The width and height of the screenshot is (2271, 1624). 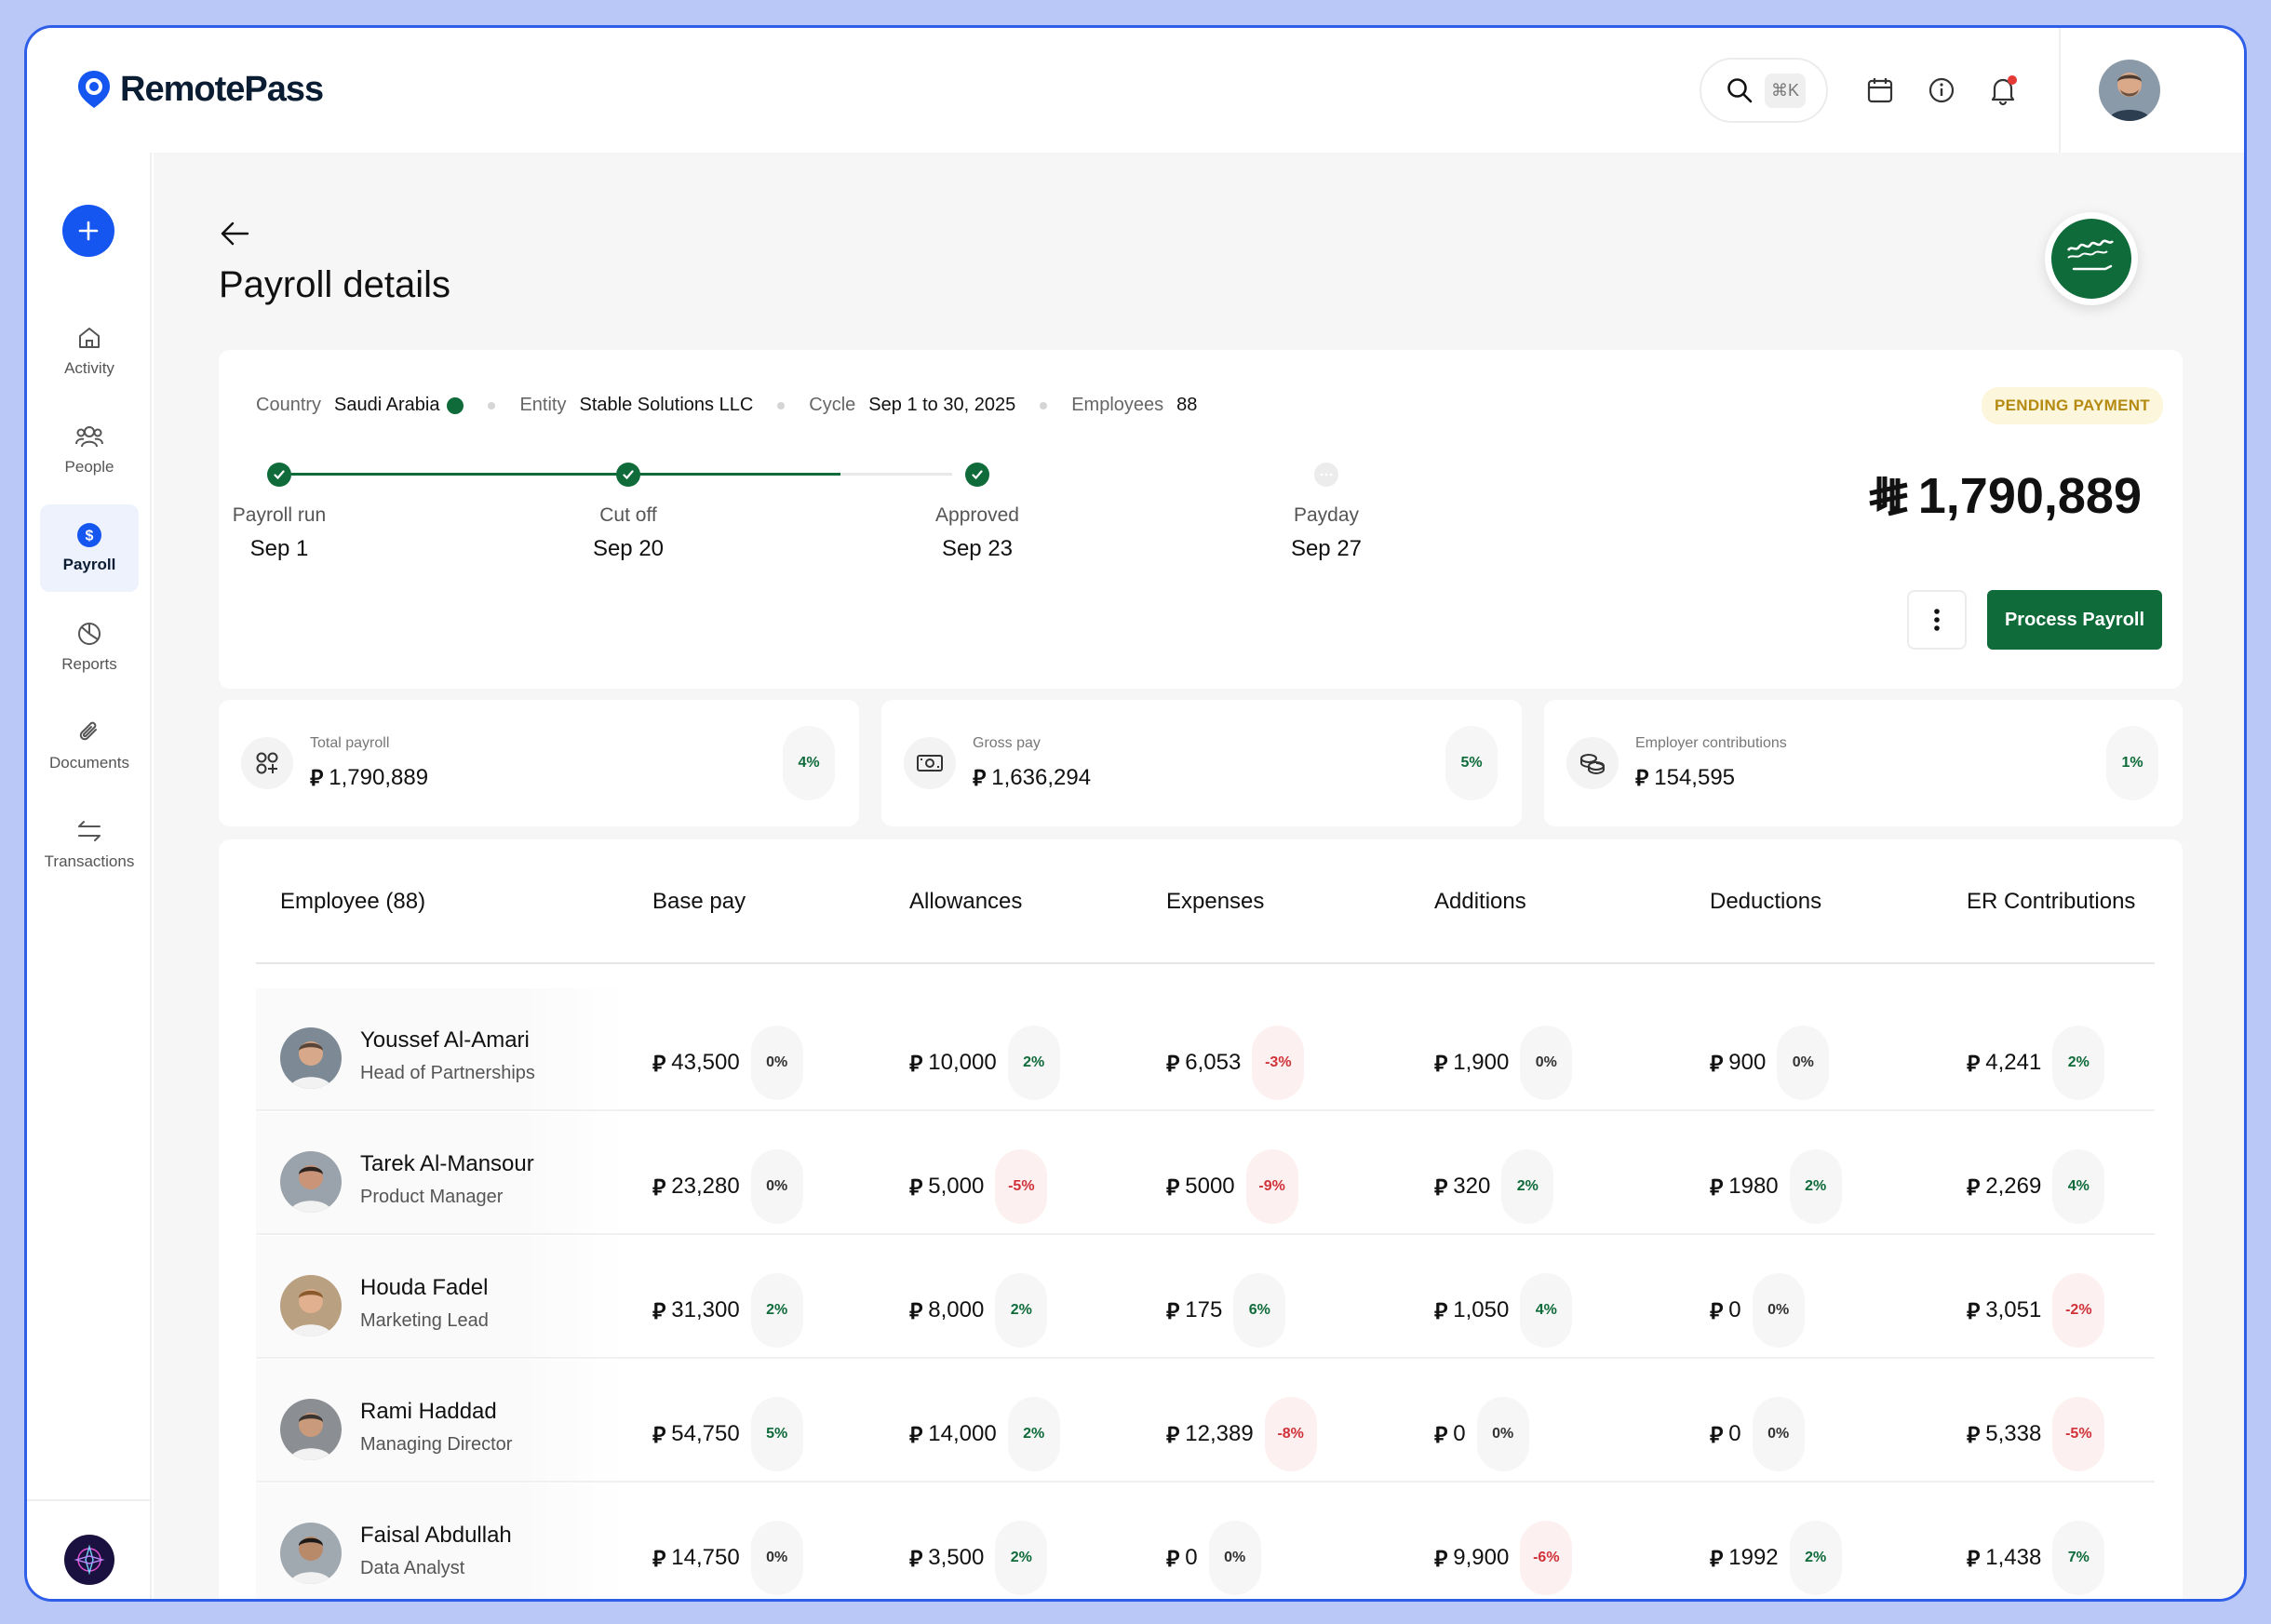 What do you see at coordinates (1201, 763) in the screenshot?
I see `stat-card-gross-pay: Gross pay ⃁ 1,636,294 5%` at bounding box center [1201, 763].